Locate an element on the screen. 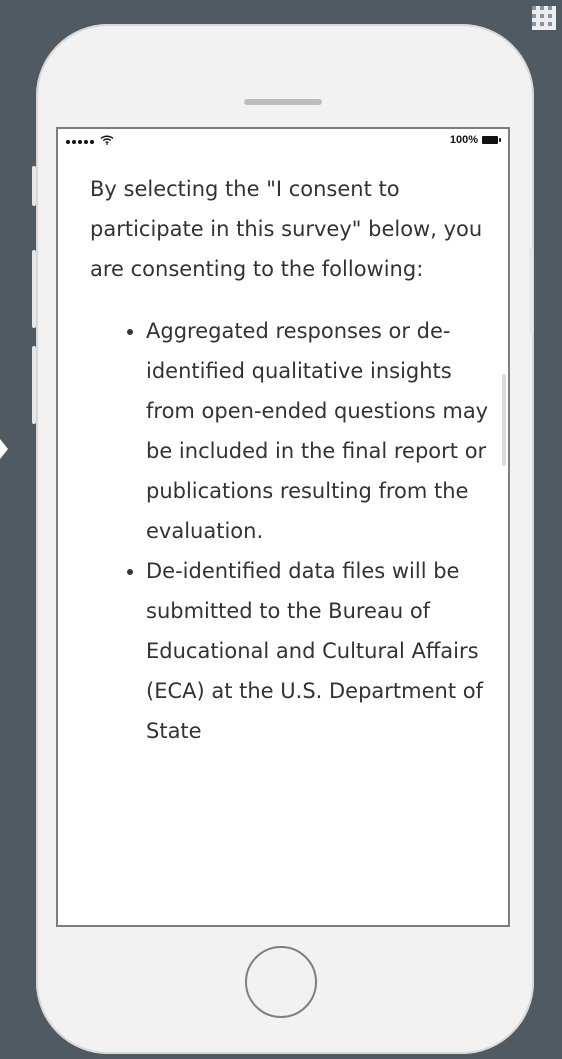 This screenshot has width=562, height=1059. battery-percentage: 100% is located at coordinates (463, 140).